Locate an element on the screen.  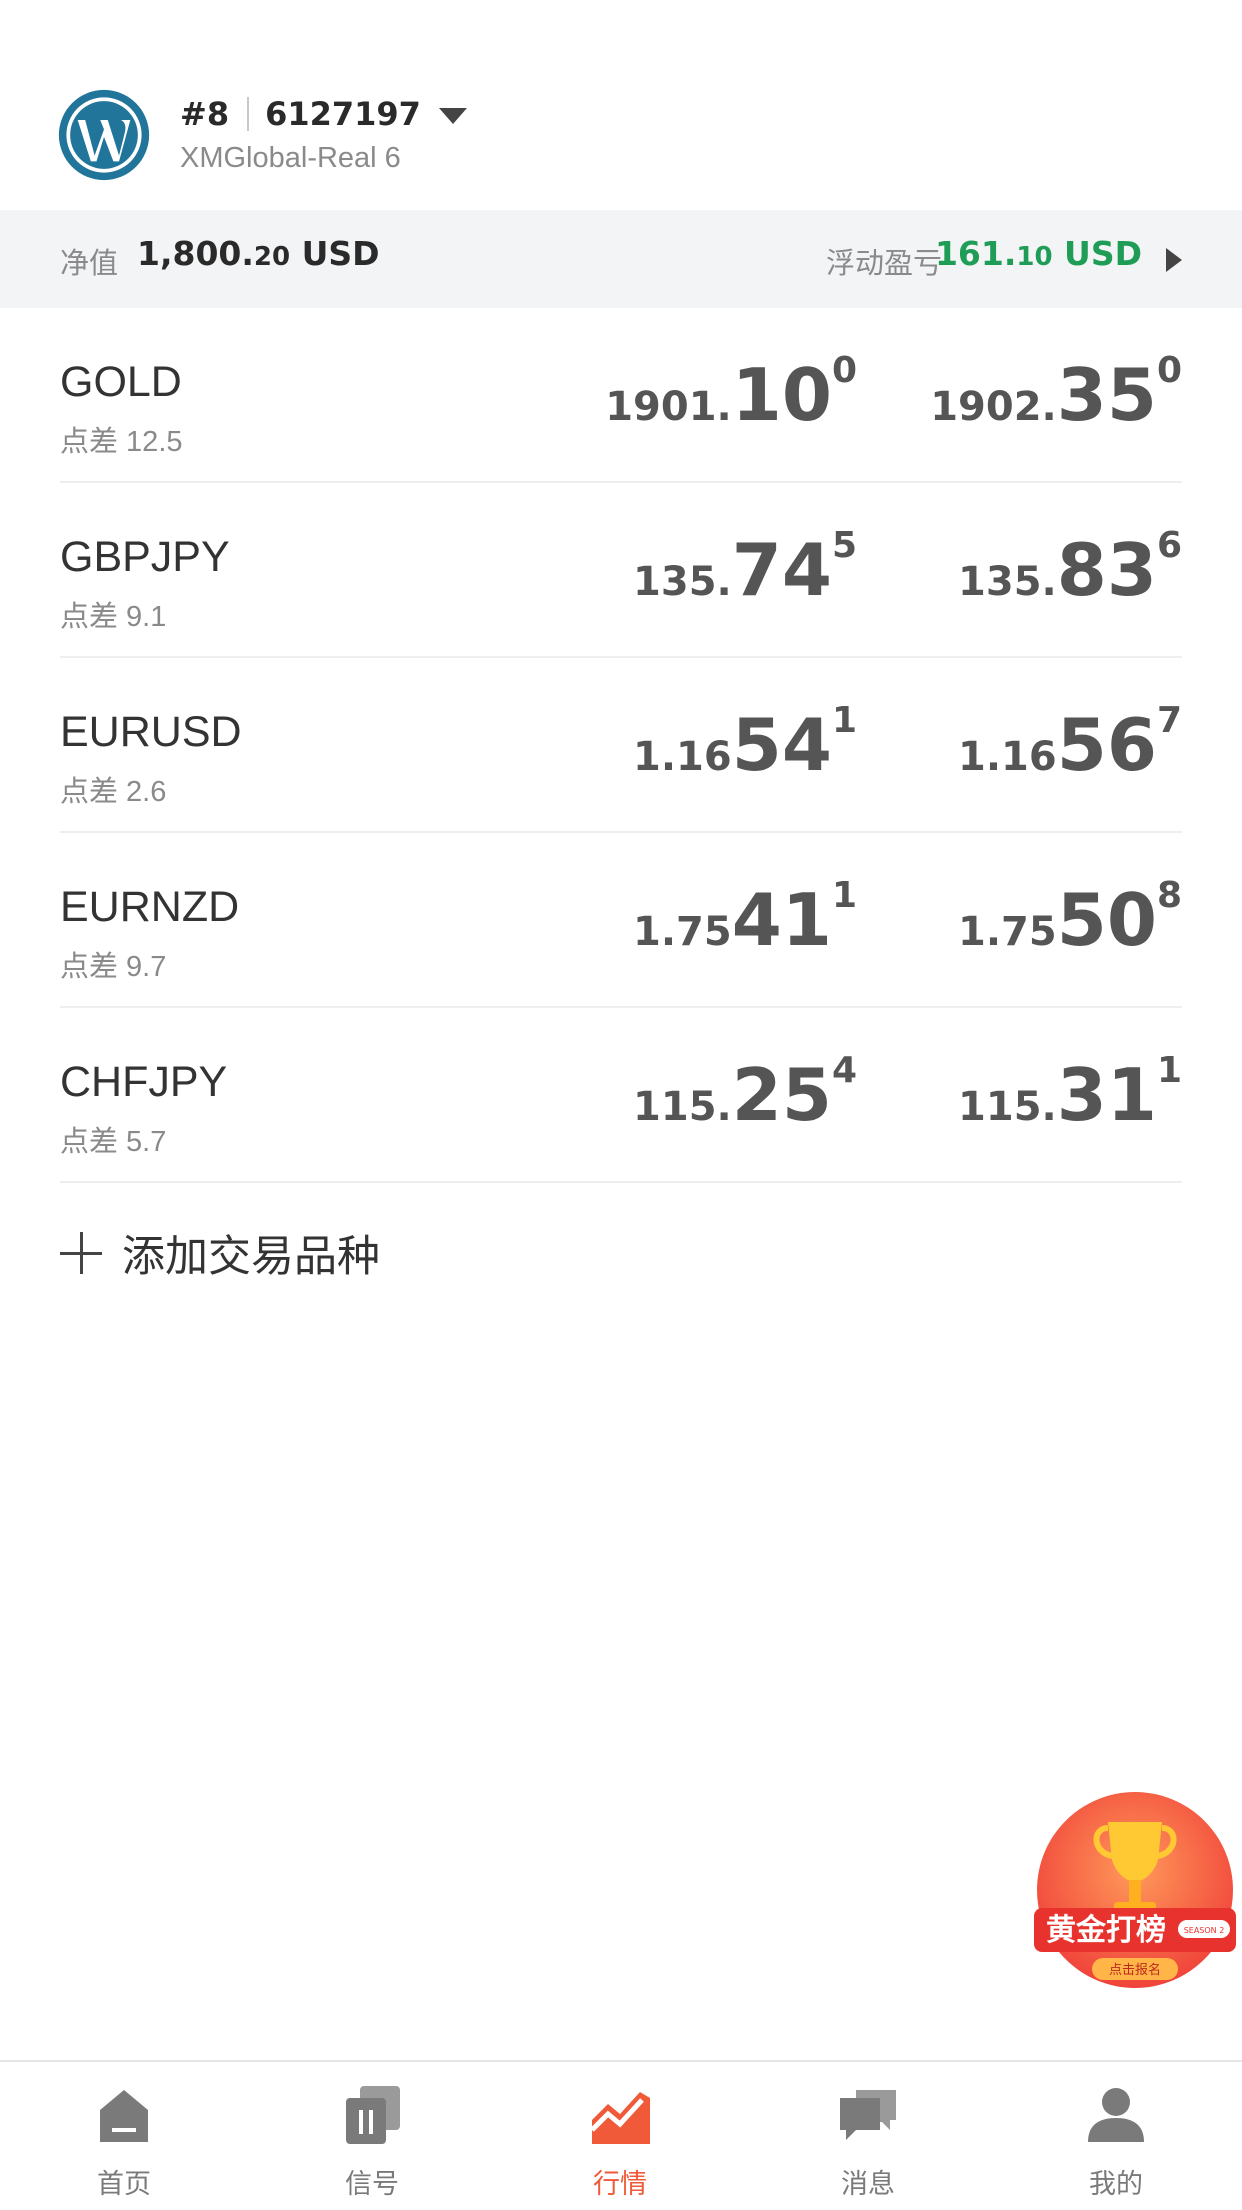
tab-signal: 信号 is located at coordinates (372, 2136).